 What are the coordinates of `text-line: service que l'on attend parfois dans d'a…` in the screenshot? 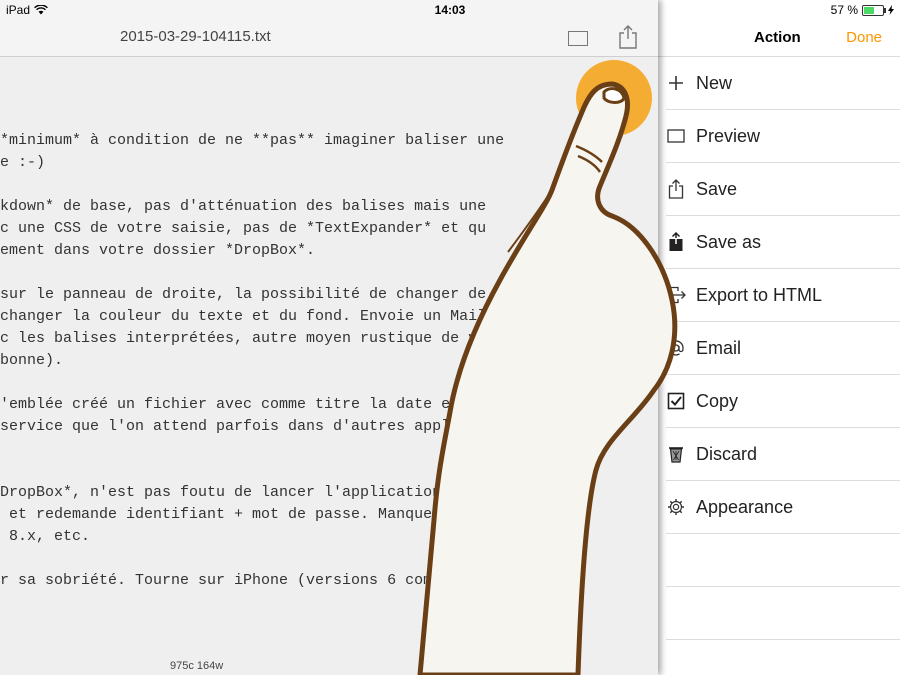 It's located at (261, 426).